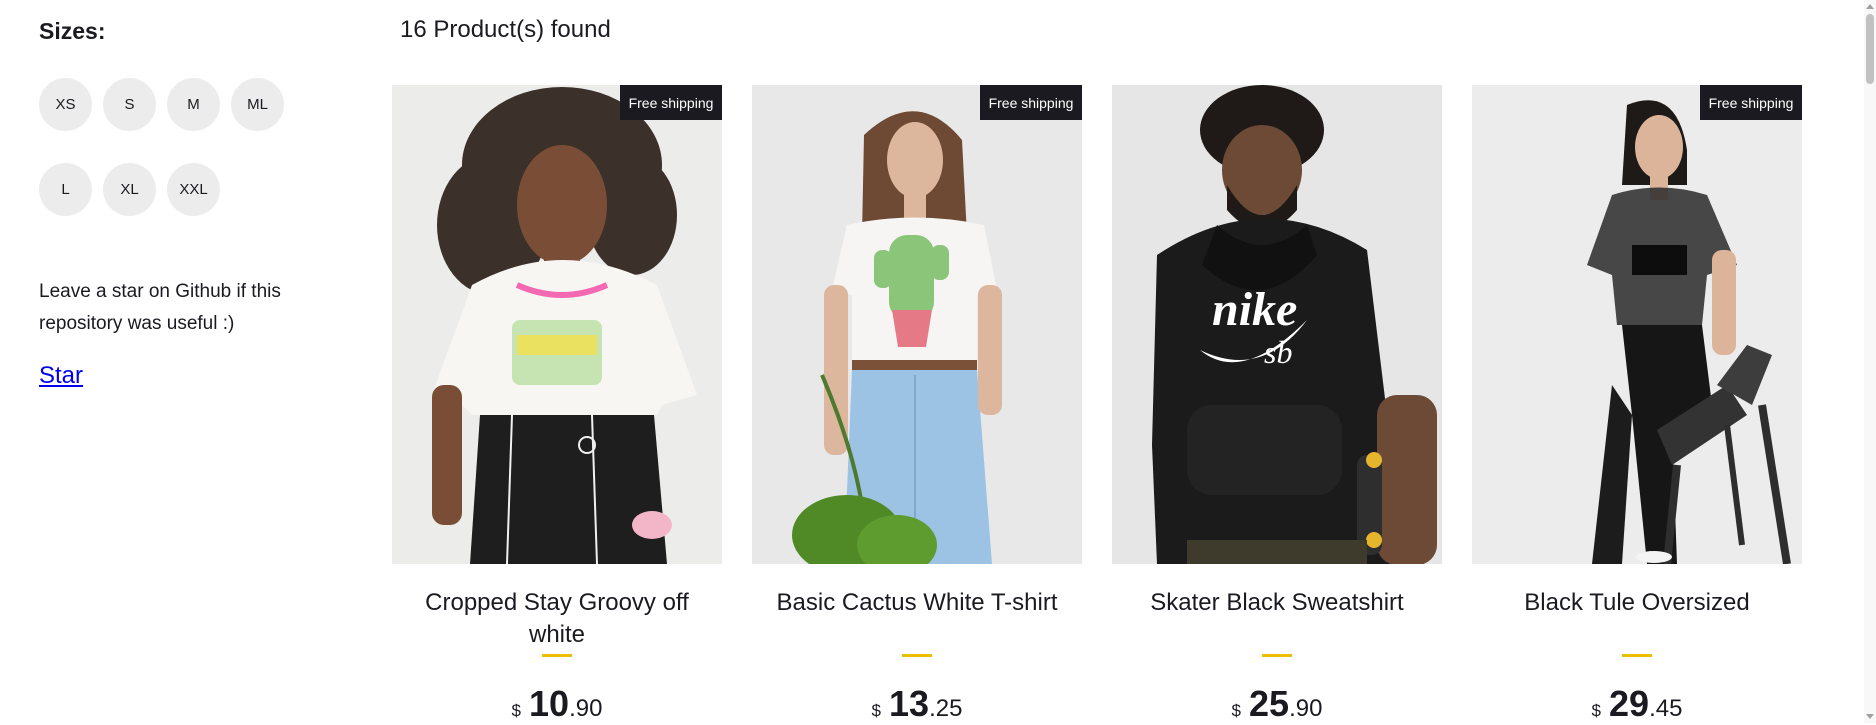 The width and height of the screenshot is (1876, 725). What do you see at coordinates (65, 189) in the screenshot?
I see `size-button-l: L` at bounding box center [65, 189].